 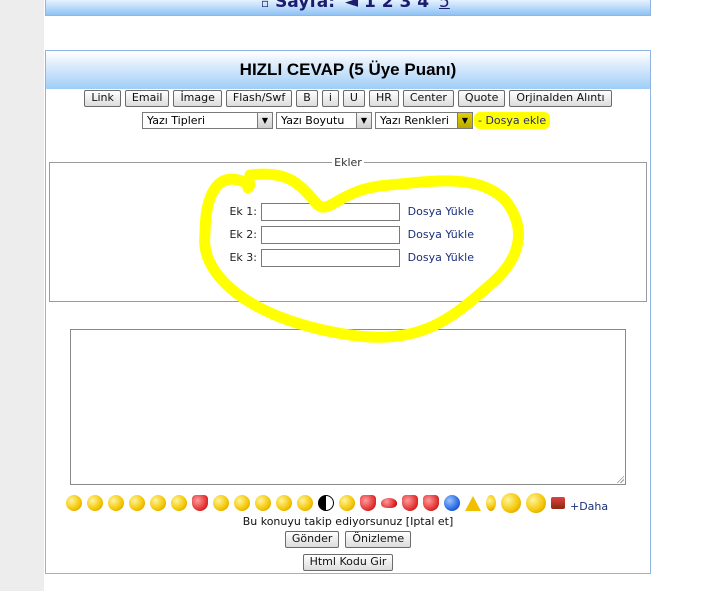 I want to click on page-link-2: 2, so click(x=388, y=6).